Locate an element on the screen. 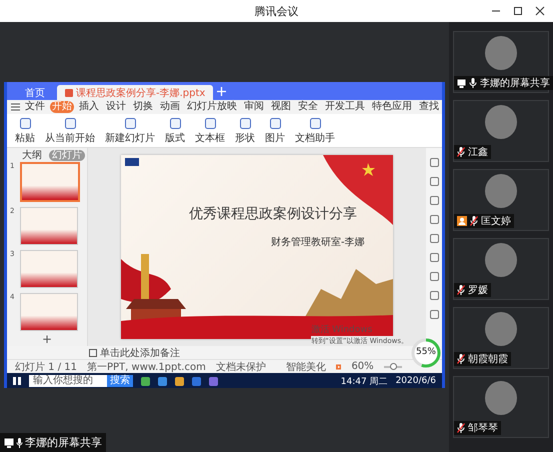  participant-tile: 罗媛 is located at coordinates (501, 269).